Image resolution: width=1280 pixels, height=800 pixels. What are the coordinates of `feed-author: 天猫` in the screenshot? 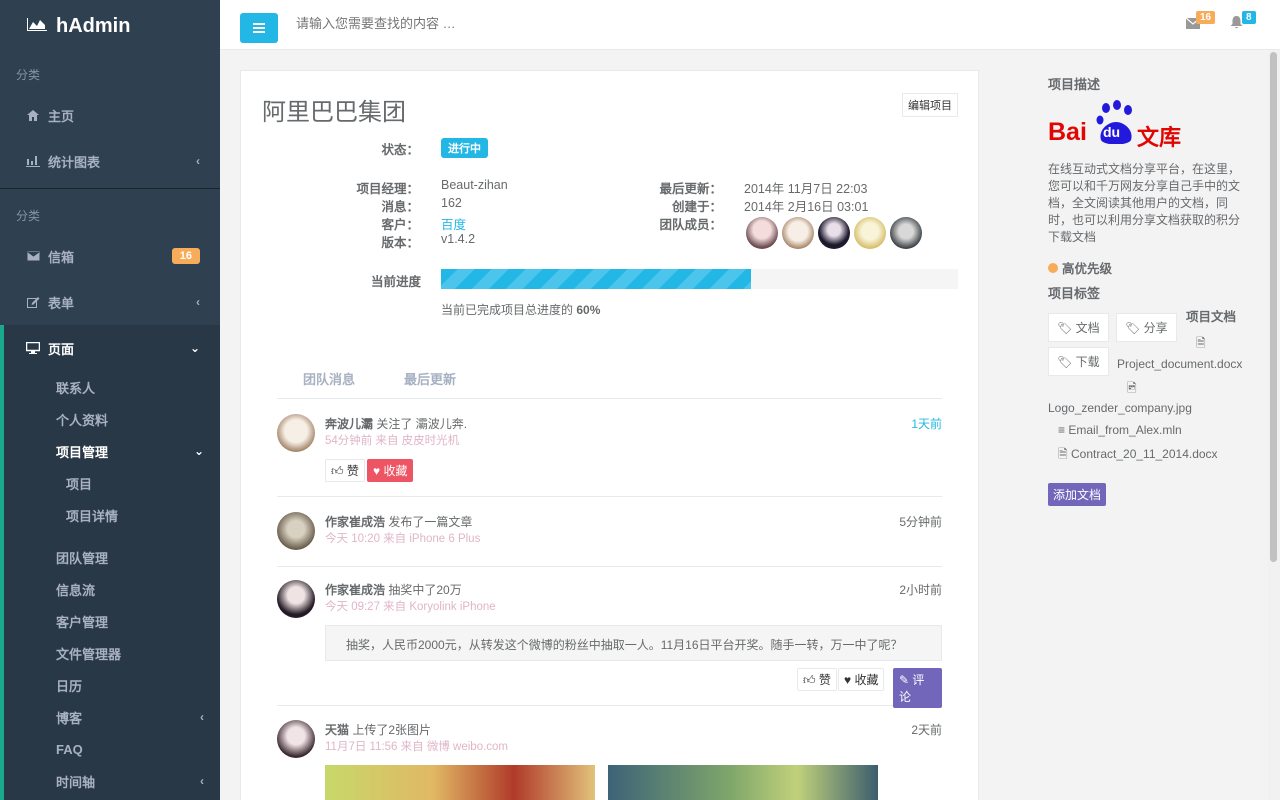 It's located at (337, 730).